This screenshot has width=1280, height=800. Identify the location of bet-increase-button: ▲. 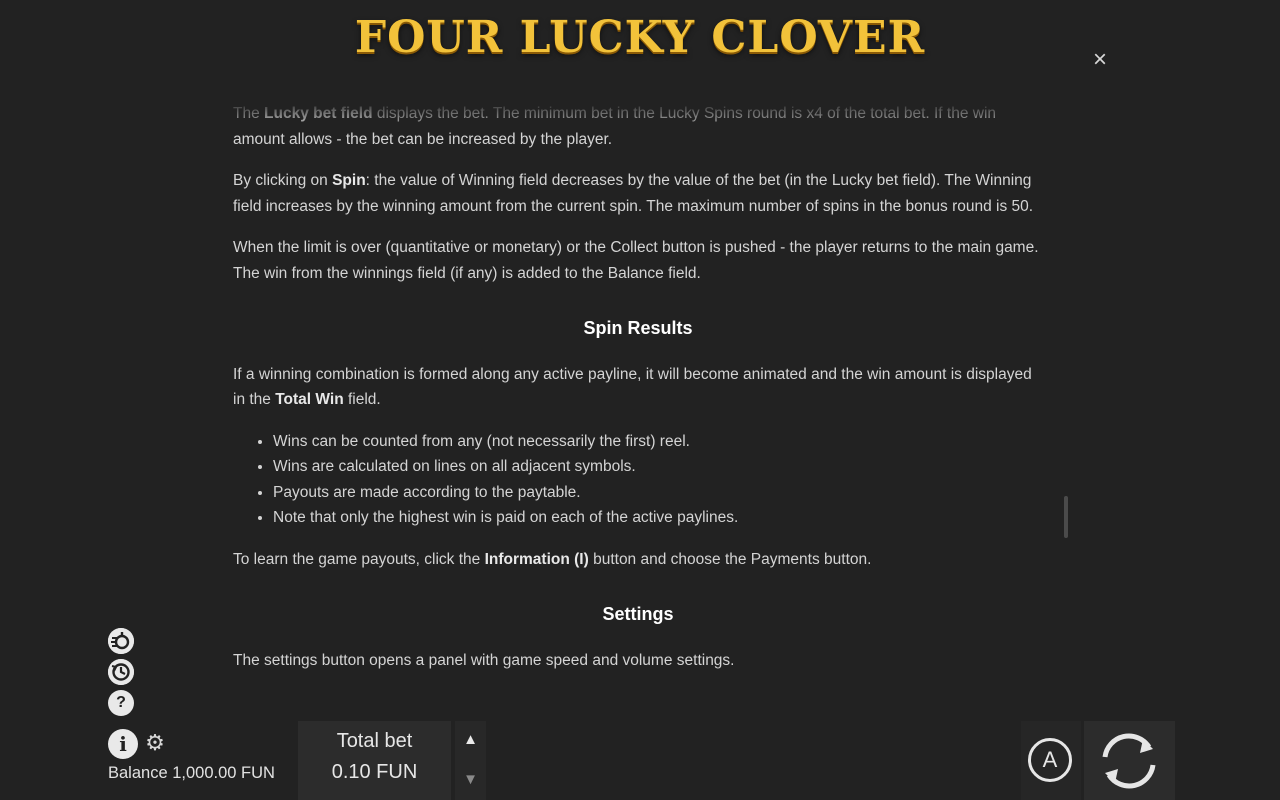
(470, 739).